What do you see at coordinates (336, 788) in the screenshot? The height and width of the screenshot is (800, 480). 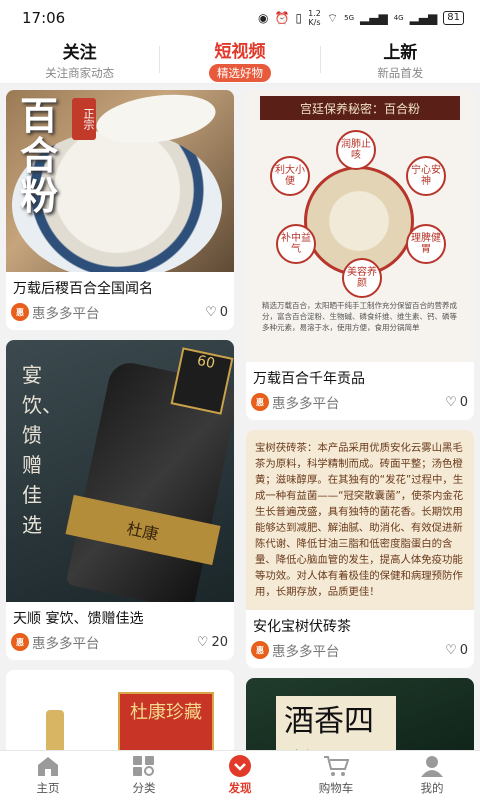 I see `nav-cart-label: 购物车` at bounding box center [336, 788].